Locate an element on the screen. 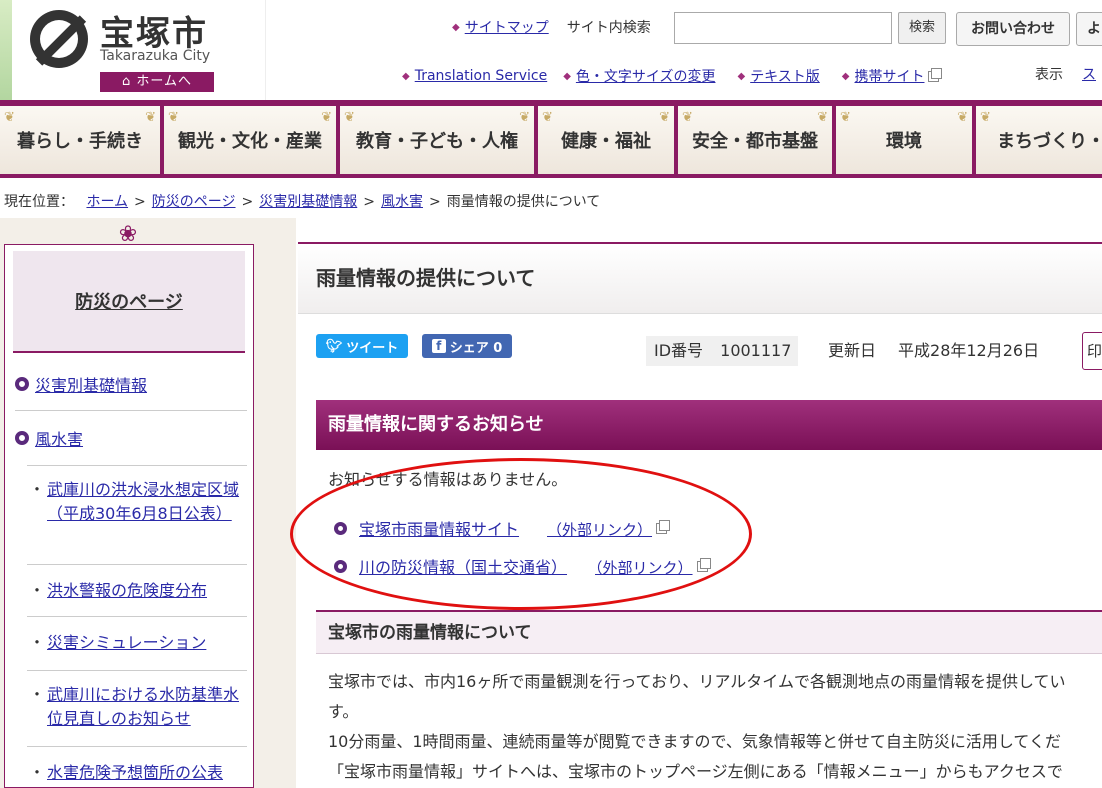 The height and width of the screenshot is (788, 1102). util-translation: ◆ Translation Service is located at coordinates (474, 76).